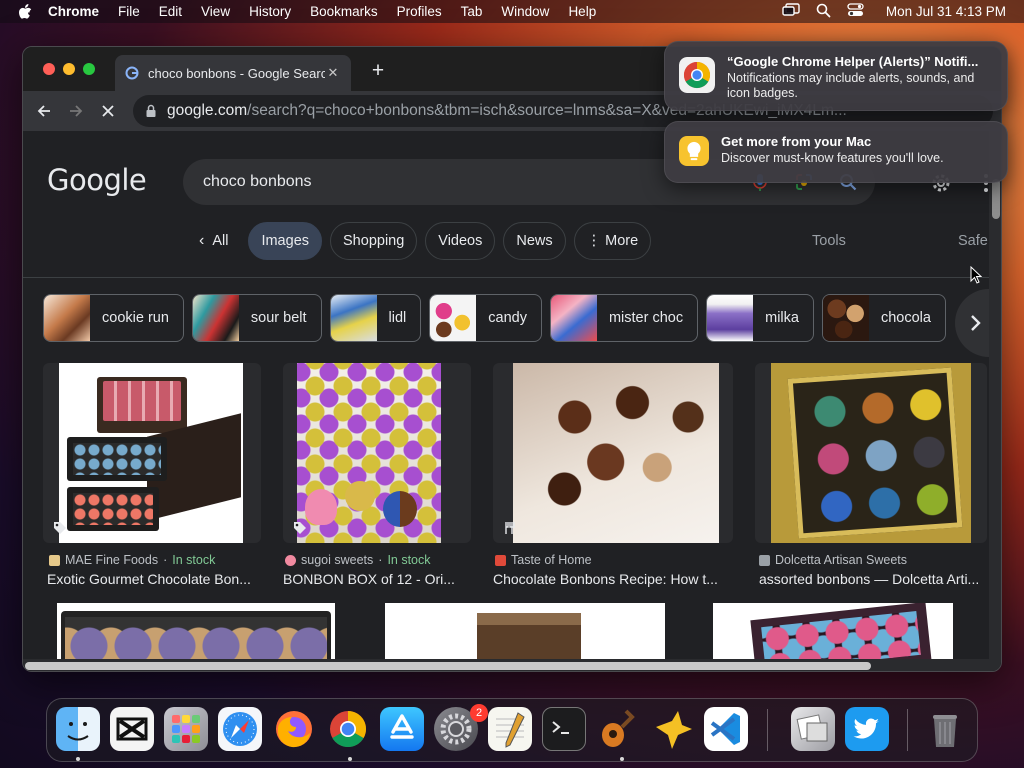 The width and height of the screenshot is (1024, 768). I want to click on vertical-scroll-thumb, so click(996, 199).